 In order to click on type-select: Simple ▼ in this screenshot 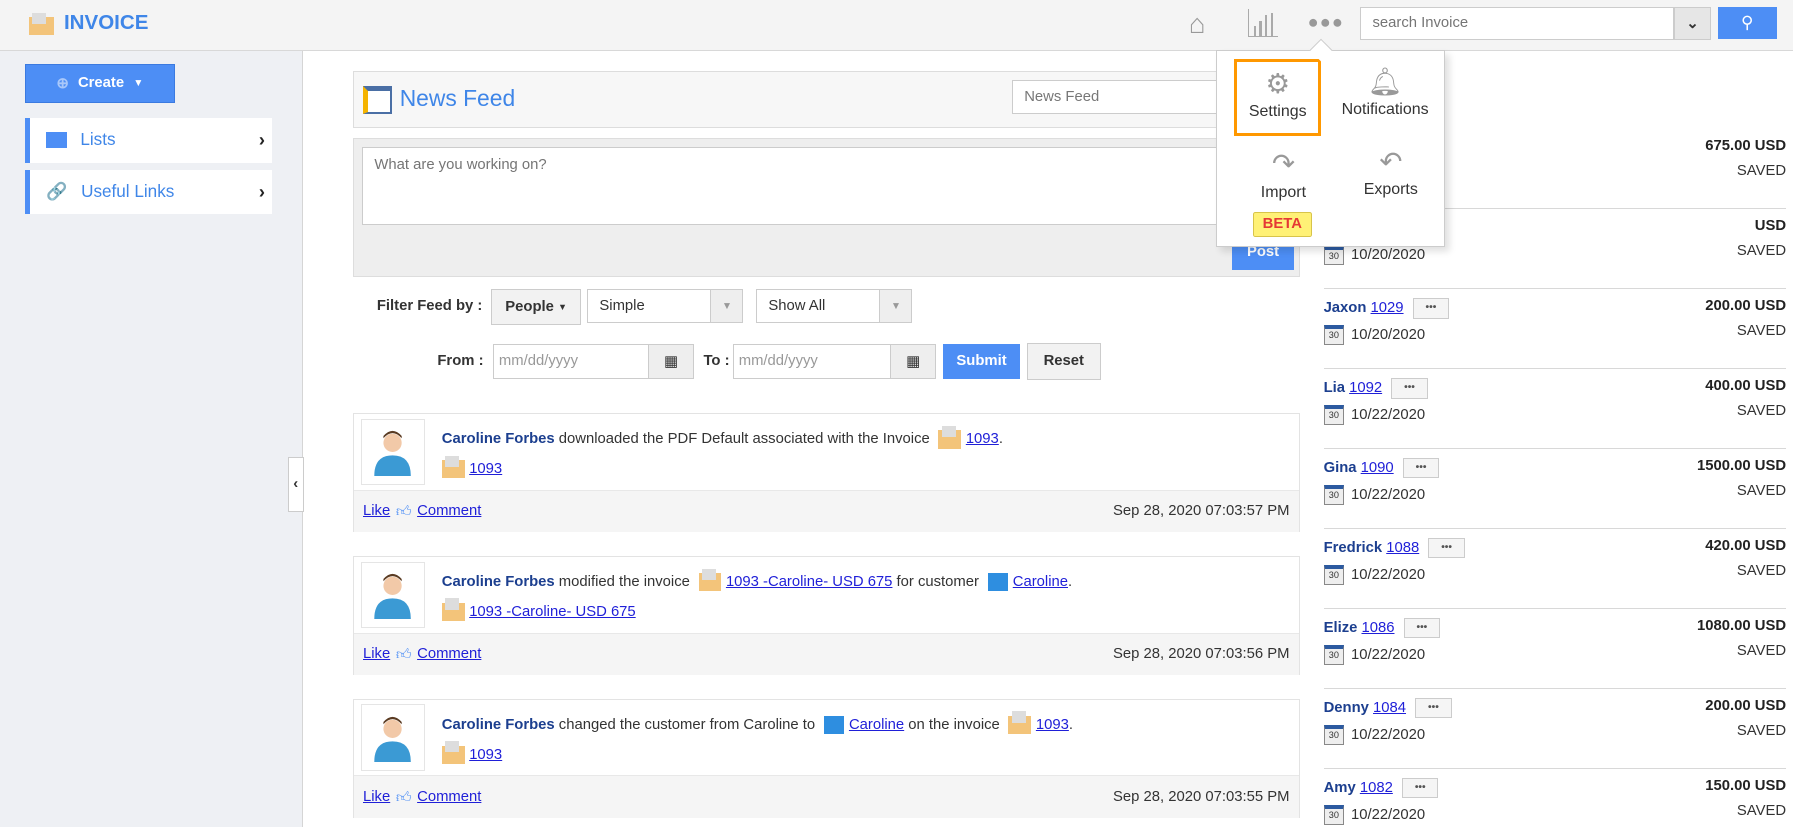, I will do `click(665, 306)`.